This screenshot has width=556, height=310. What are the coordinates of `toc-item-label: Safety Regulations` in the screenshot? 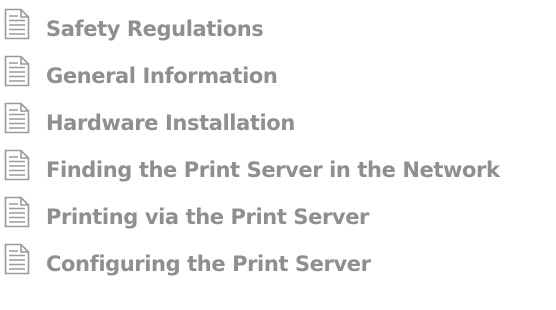 It's located at (155, 29).